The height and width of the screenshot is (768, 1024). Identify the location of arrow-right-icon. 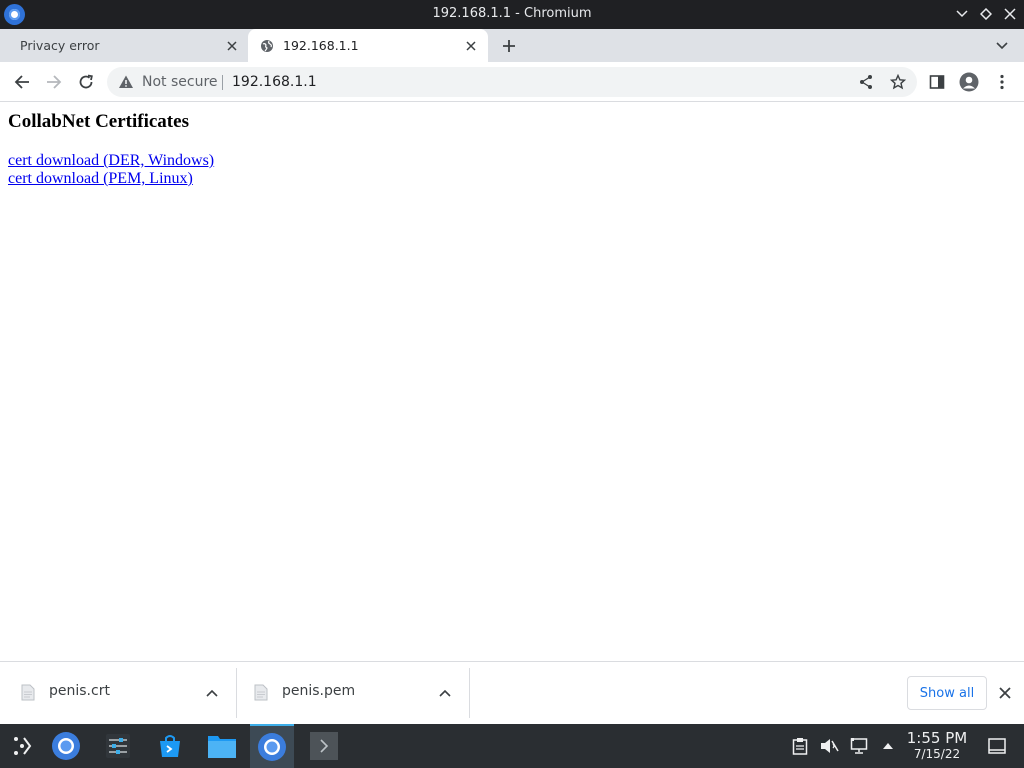
(54, 82).